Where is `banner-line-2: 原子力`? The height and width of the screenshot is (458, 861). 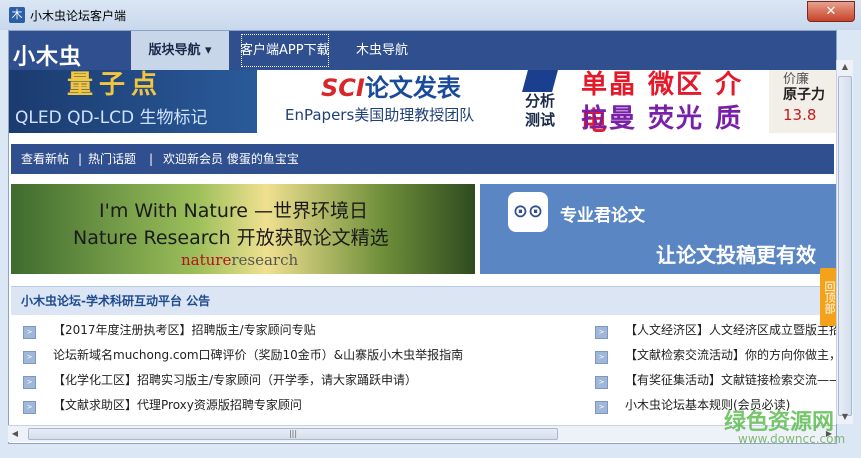 banner-line-2: 原子力 is located at coordinates (804, 95).